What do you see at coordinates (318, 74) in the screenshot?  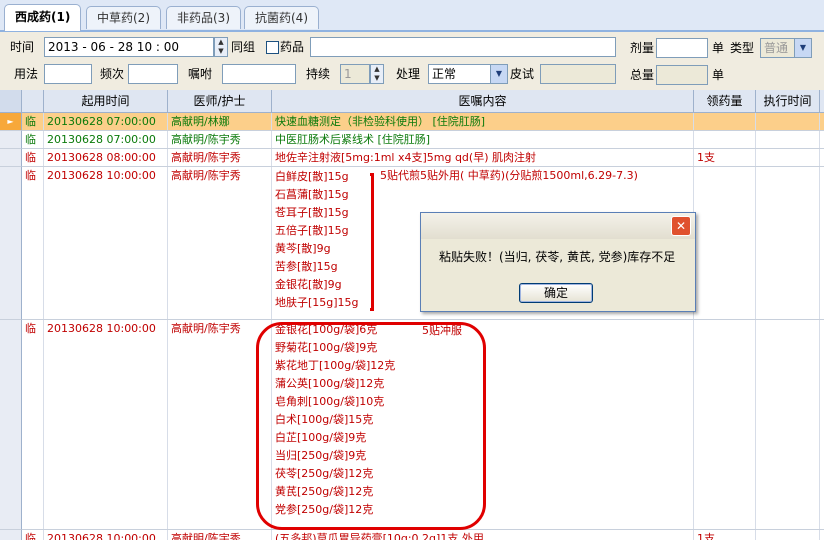 I see `duration-label: 持续` at bounding box center [318, 74].